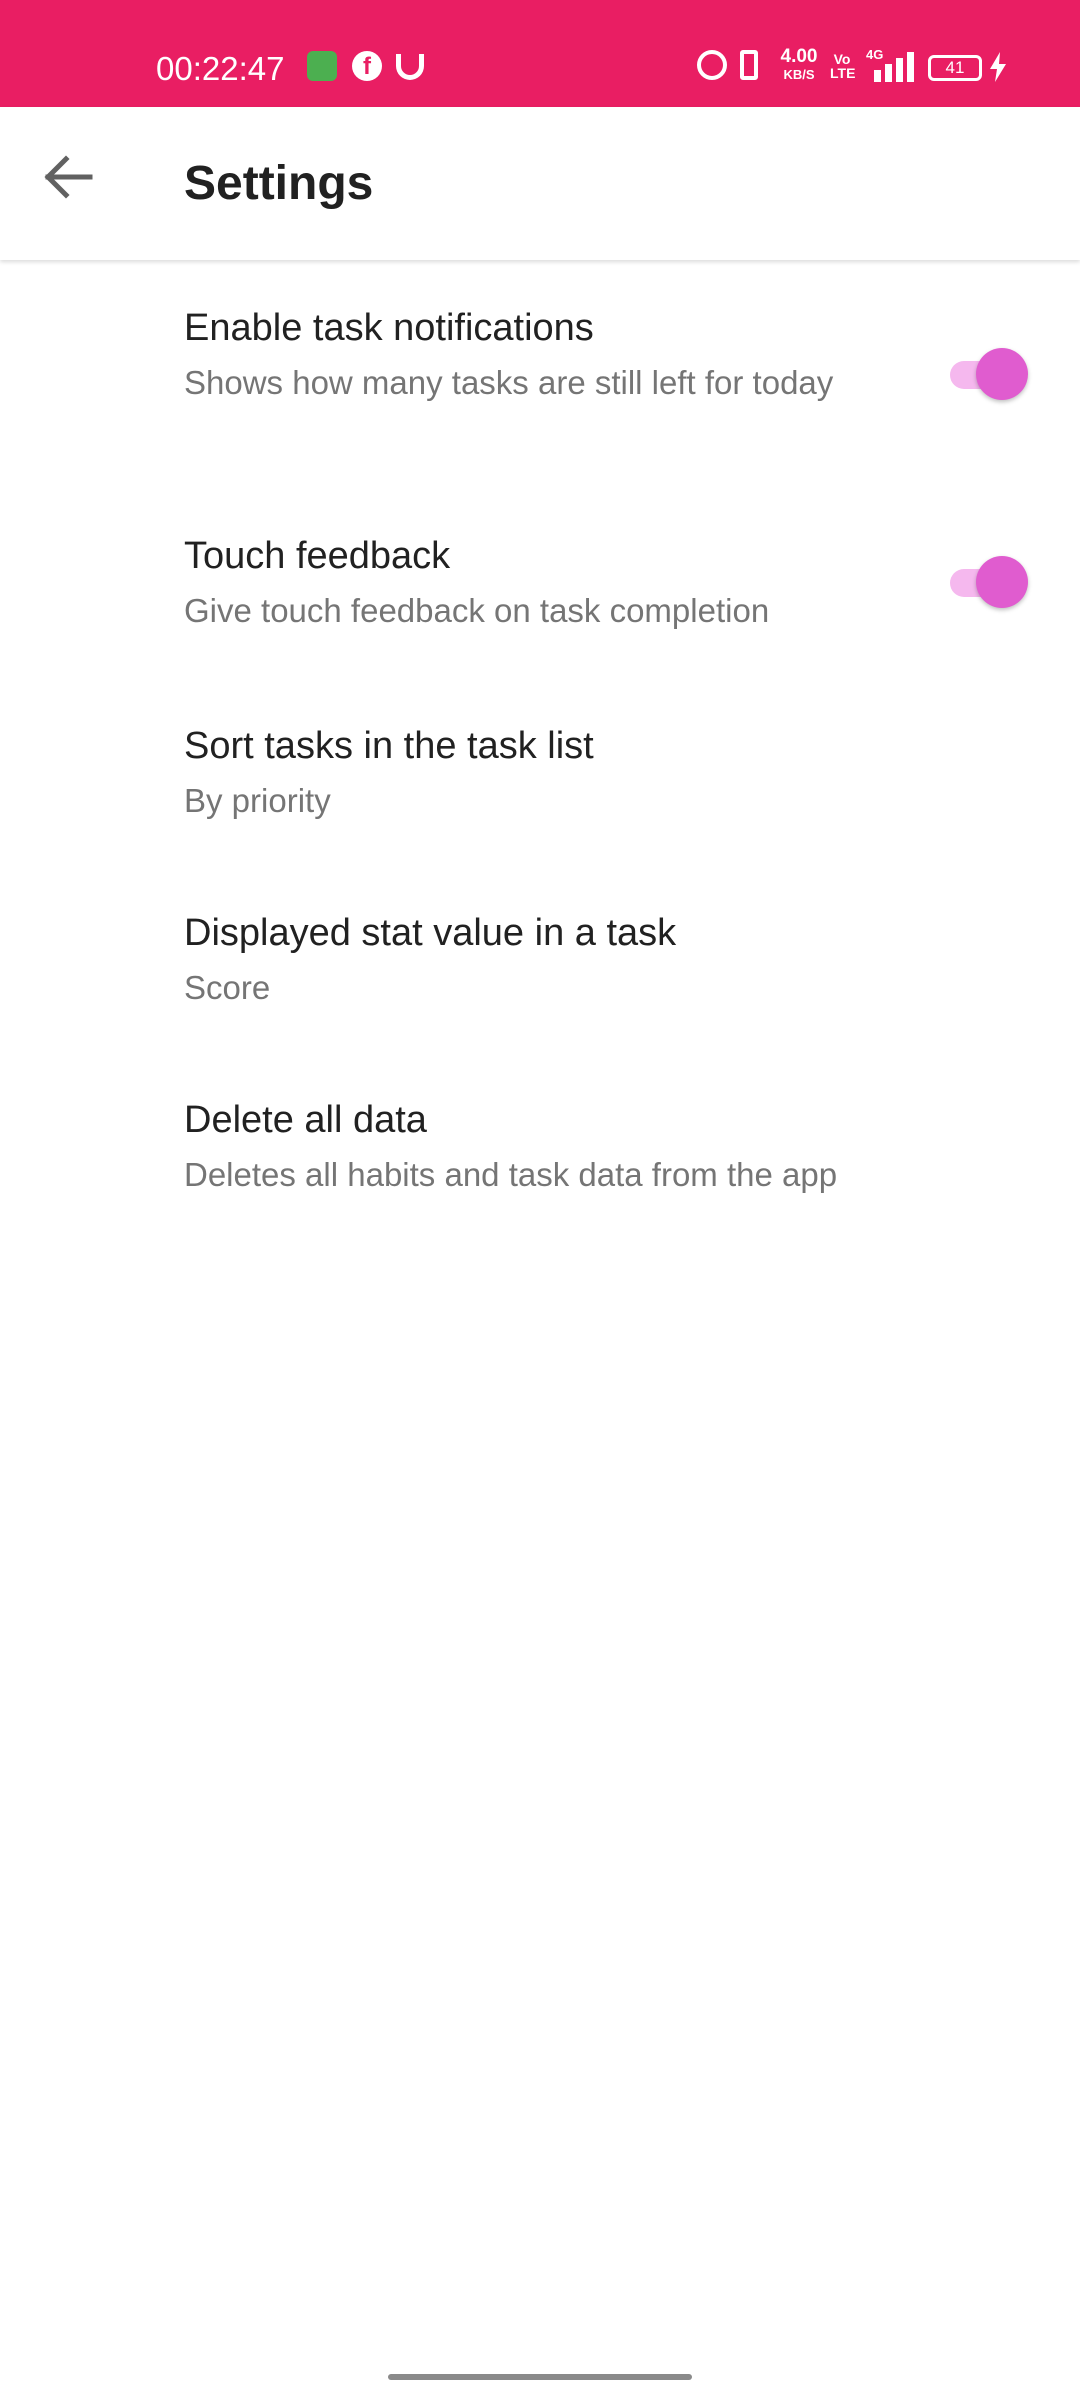  Describe the element at coordinates (749, 65) in the screenshot. I see `vibrate-icon` at that location.